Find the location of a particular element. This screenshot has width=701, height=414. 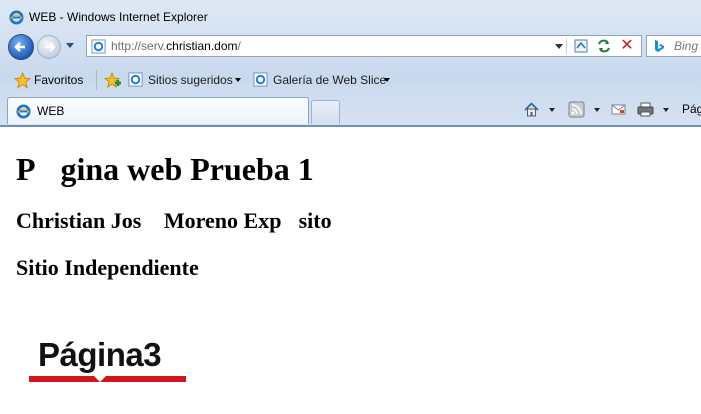

read-mail-icon is located at coordinates (618, 109).